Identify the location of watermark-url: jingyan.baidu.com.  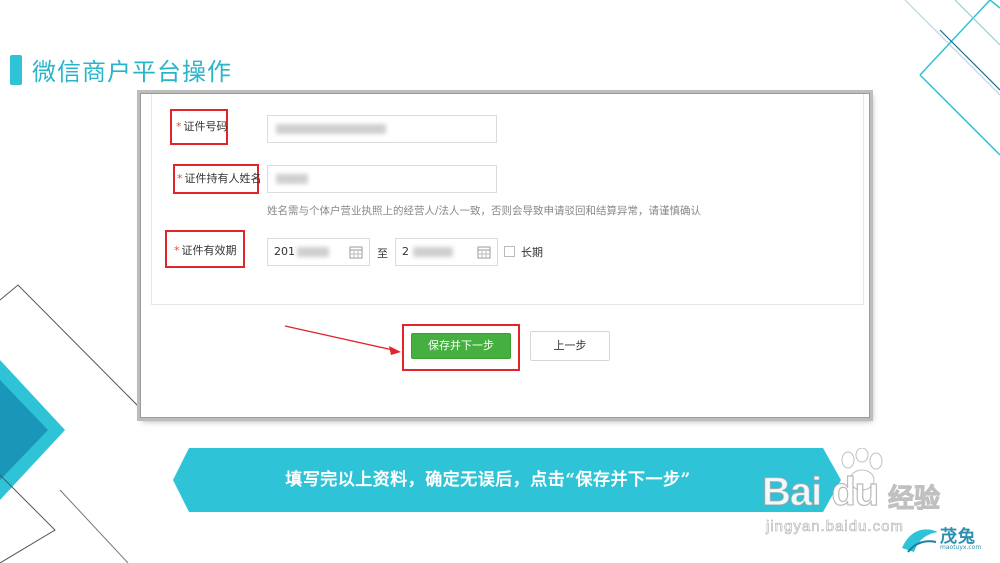
(835, 527).